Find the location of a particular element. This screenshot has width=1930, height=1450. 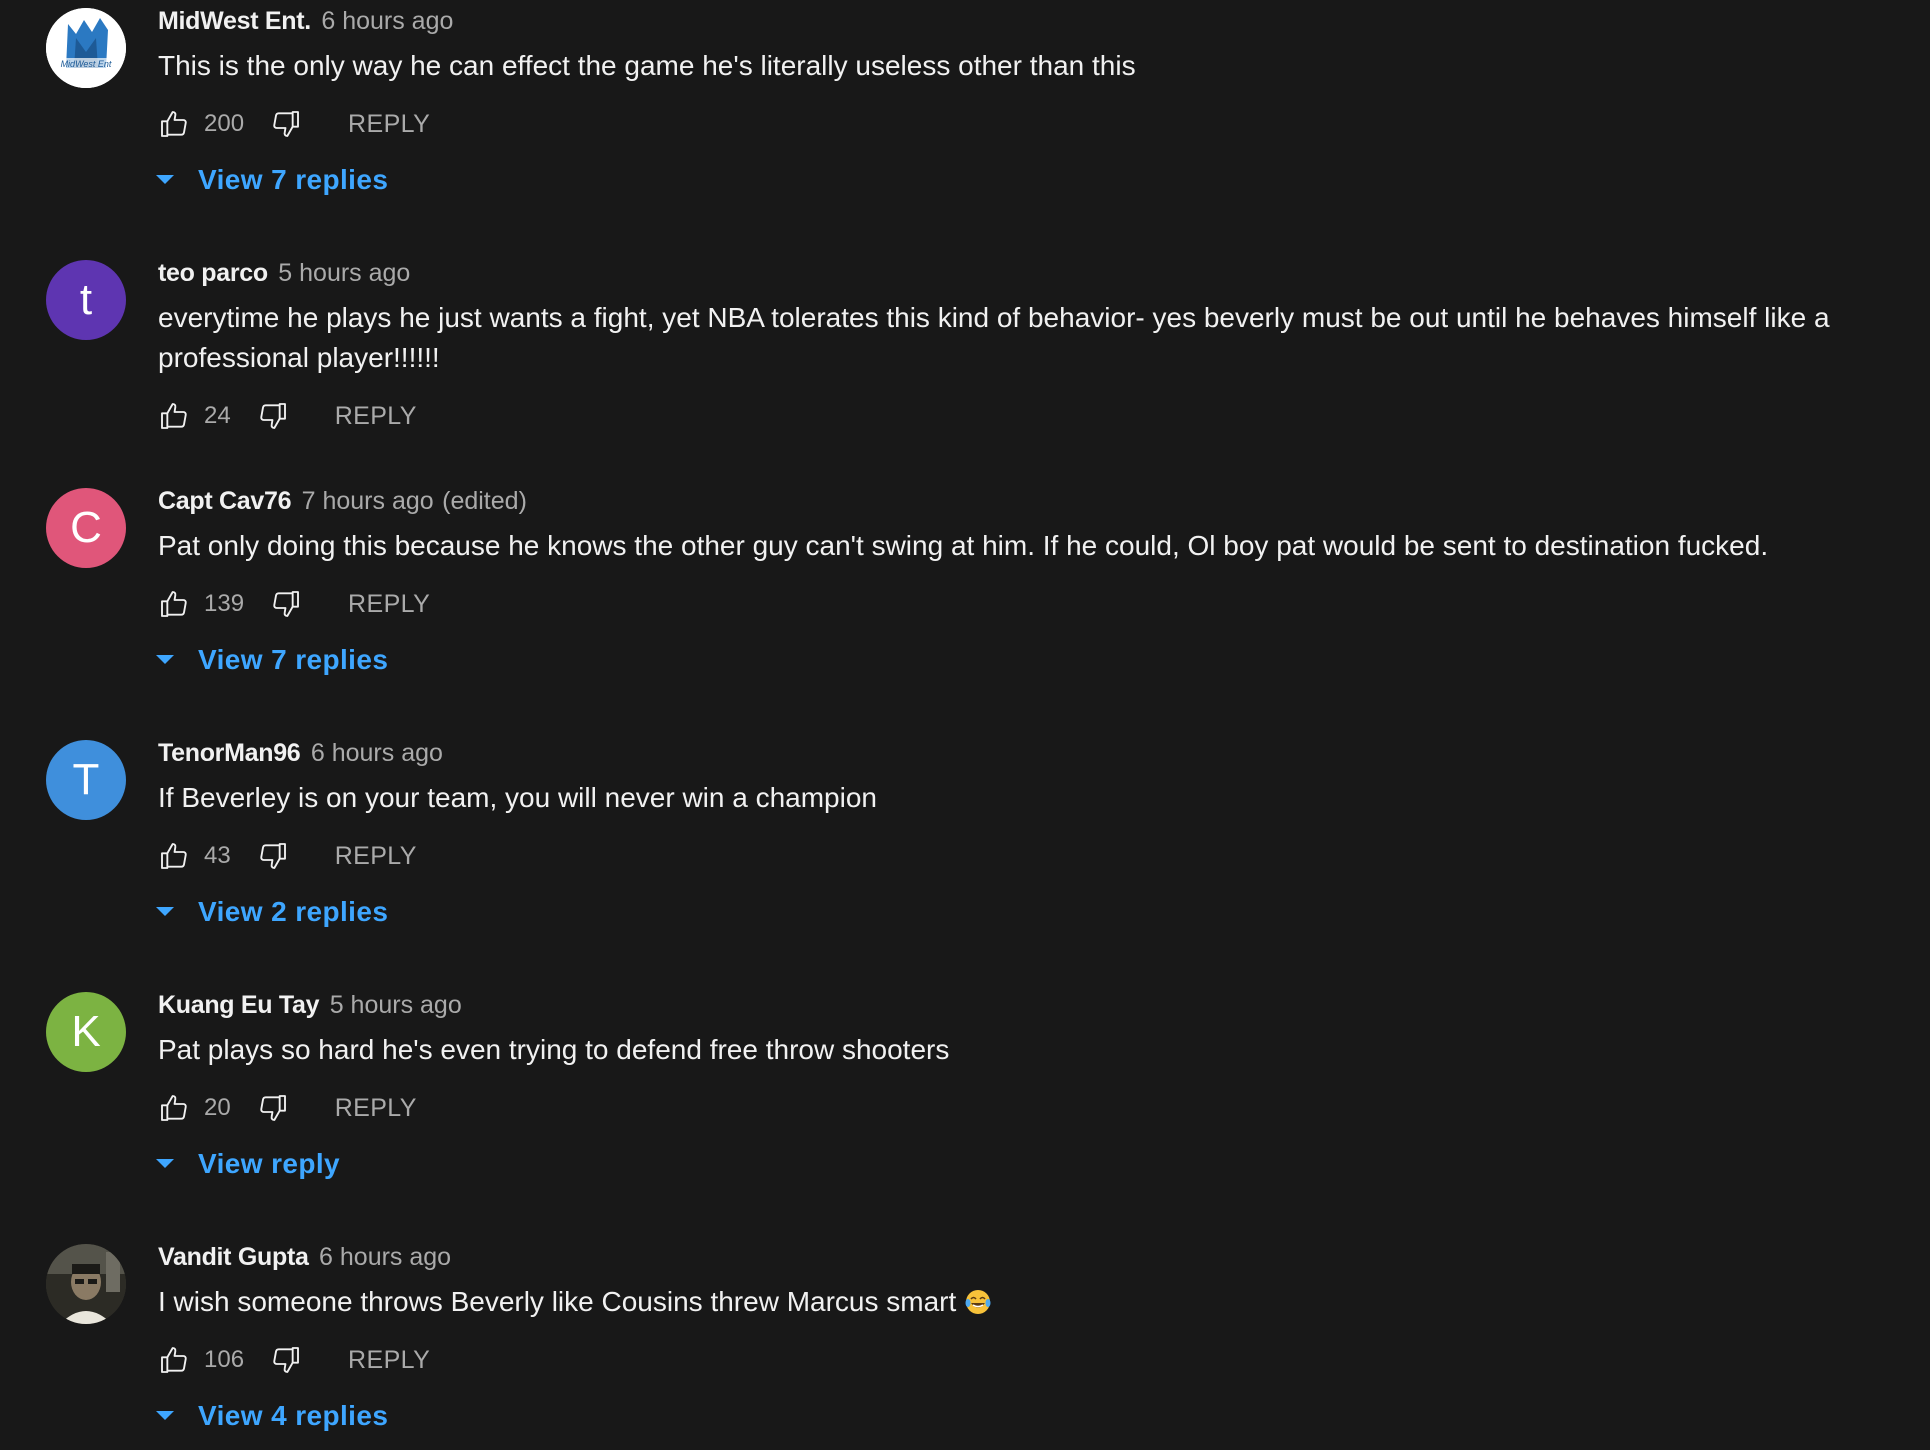

author-name: Capt Cav76 is located at coordinates (224, 501).